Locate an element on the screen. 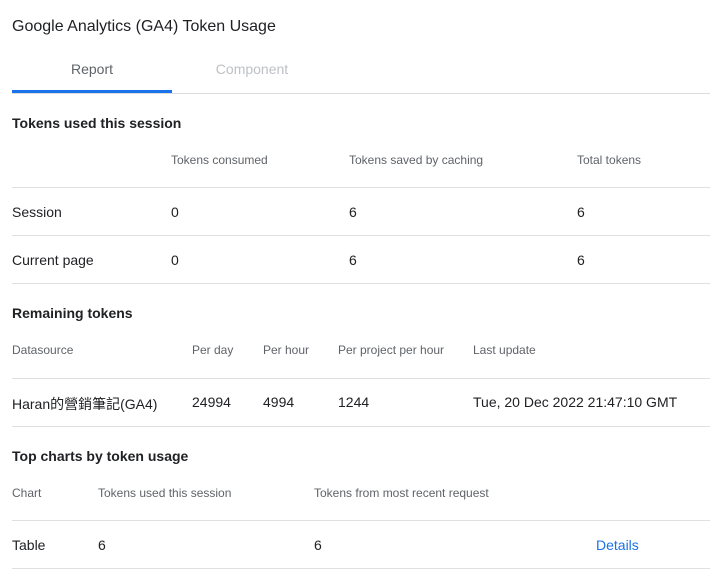 This screenshot has width=720, height=573. page-title: Google Analytics (GA4) Token Usage is located at coordinates (144, 26).